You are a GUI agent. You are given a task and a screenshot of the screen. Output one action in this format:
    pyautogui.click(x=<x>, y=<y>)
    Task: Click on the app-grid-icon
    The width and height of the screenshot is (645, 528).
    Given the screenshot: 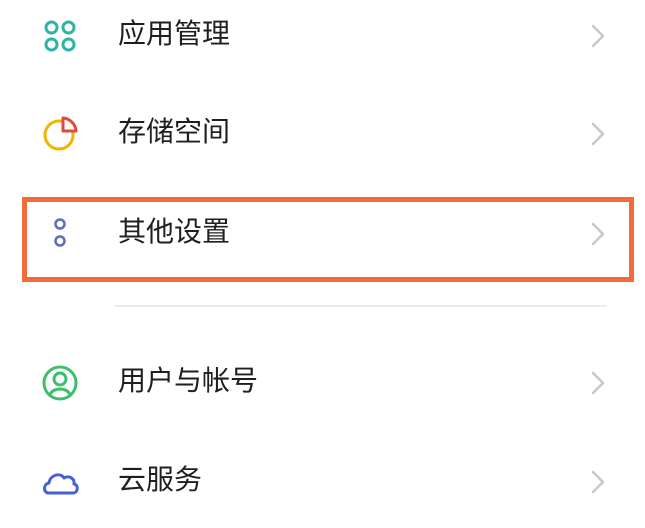 What is the action you would take?
    pyautogui.click(x=60, y=36)
    